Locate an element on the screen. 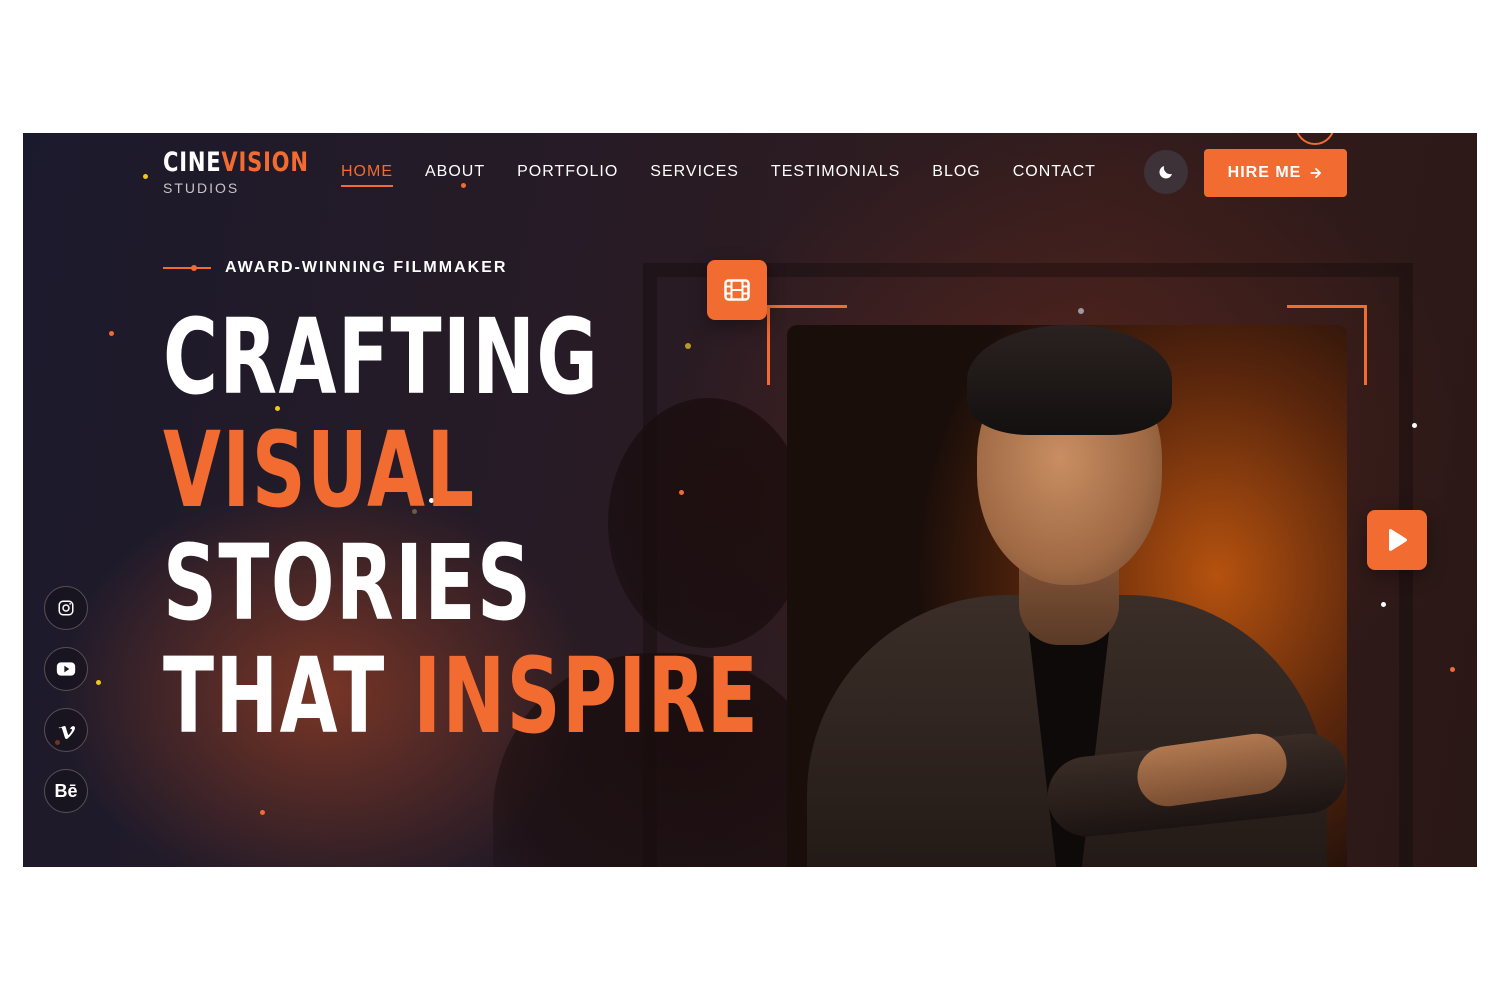 The image size is (1500, 1000). headline-line-4: THAT INSPIRE is located at coordinates (461, 696).